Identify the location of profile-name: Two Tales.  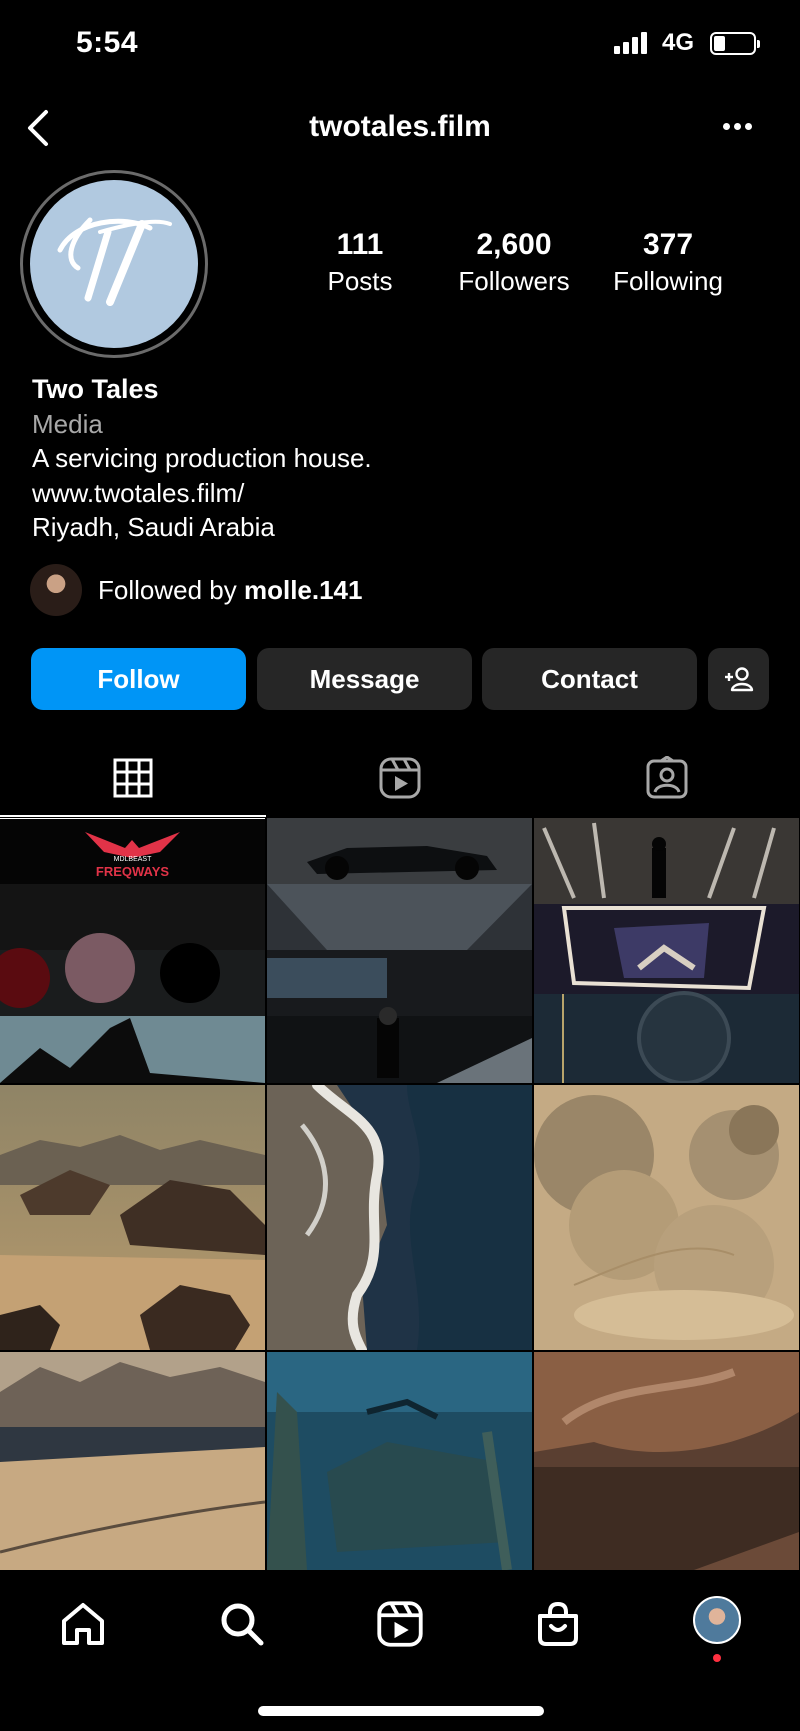
(95, 389).